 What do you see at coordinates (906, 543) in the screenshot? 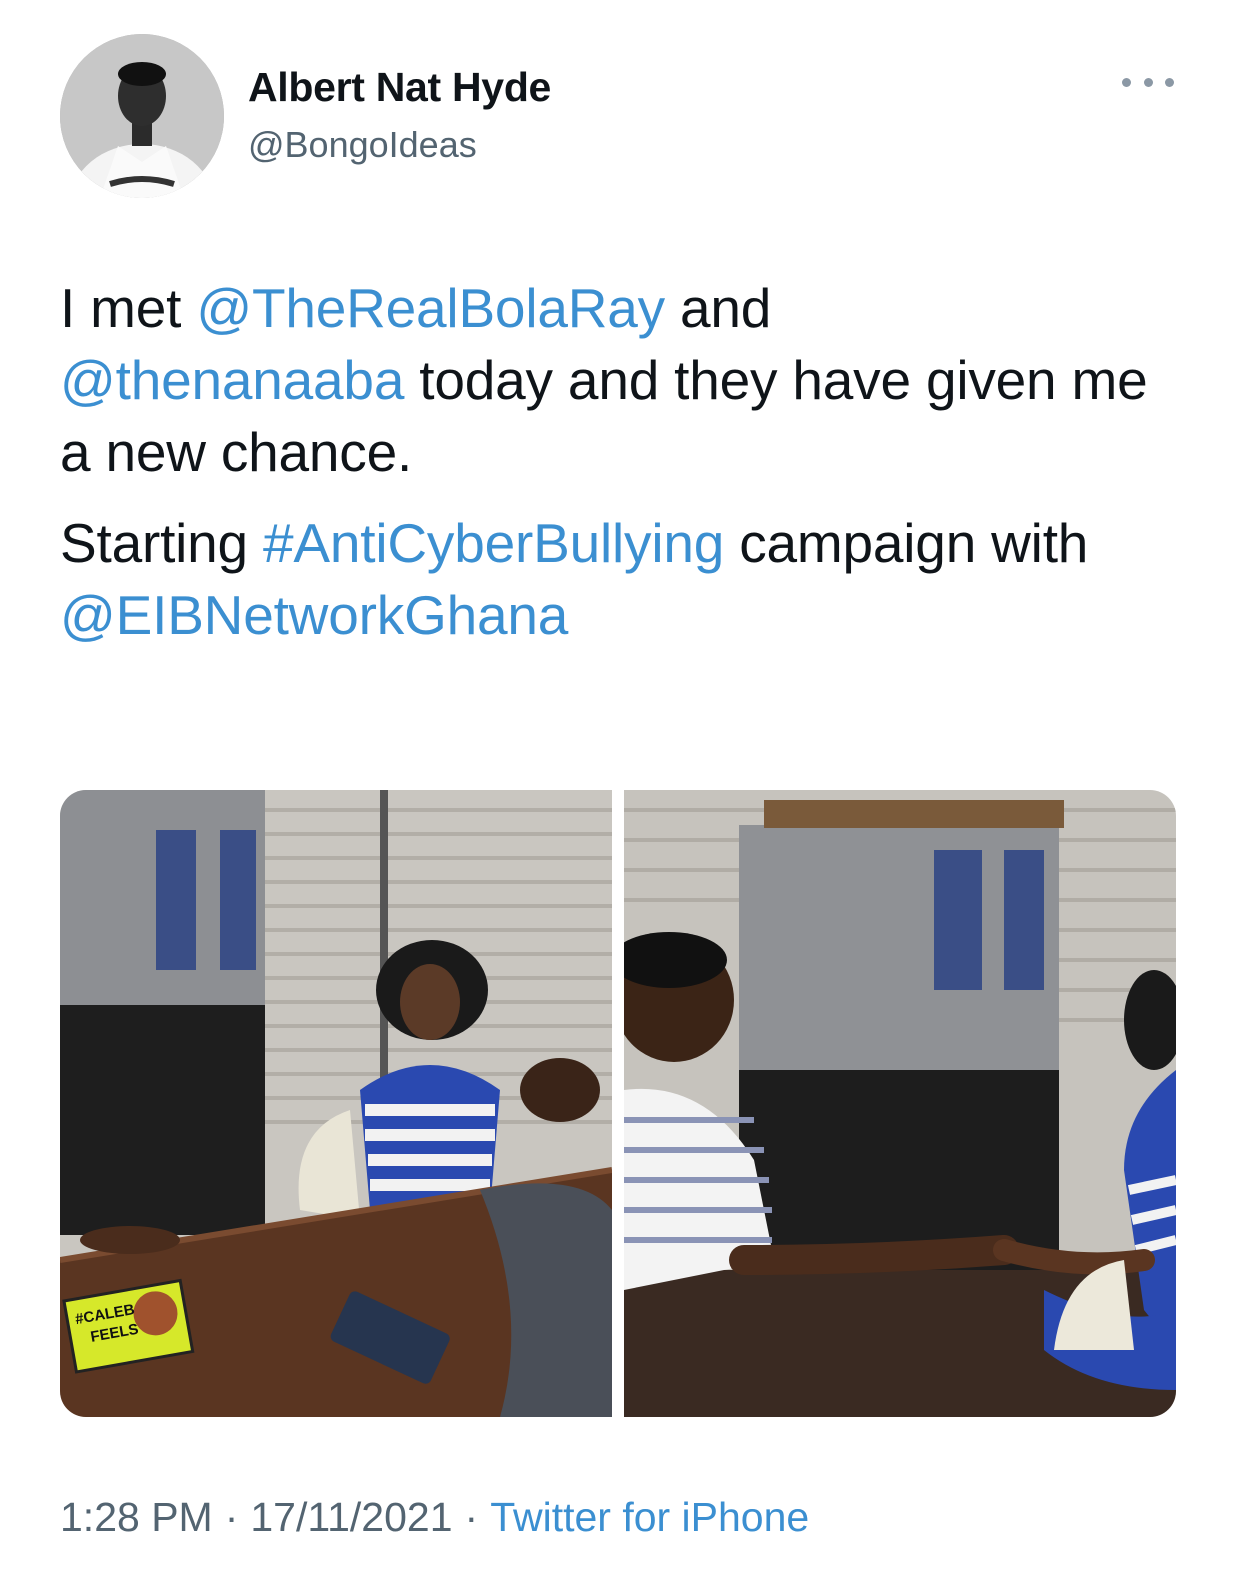
I see `text-segment: campaign with` at bounding box center [906, 543].